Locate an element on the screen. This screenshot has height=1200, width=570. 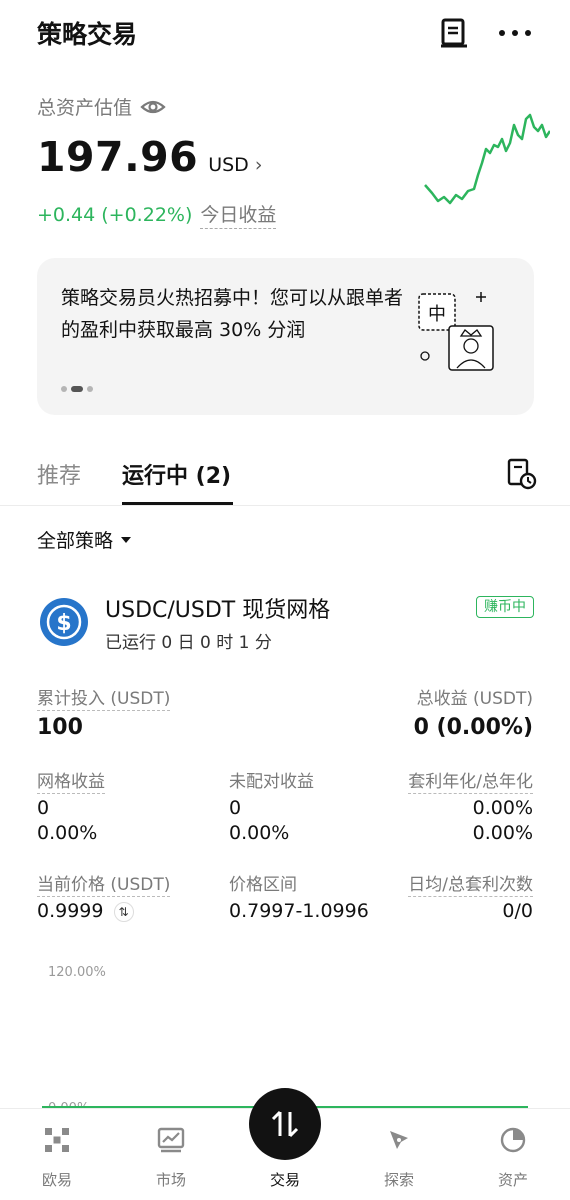
strategy-filter-dropdown: 全部策略 is located at coordinates (84, 539).